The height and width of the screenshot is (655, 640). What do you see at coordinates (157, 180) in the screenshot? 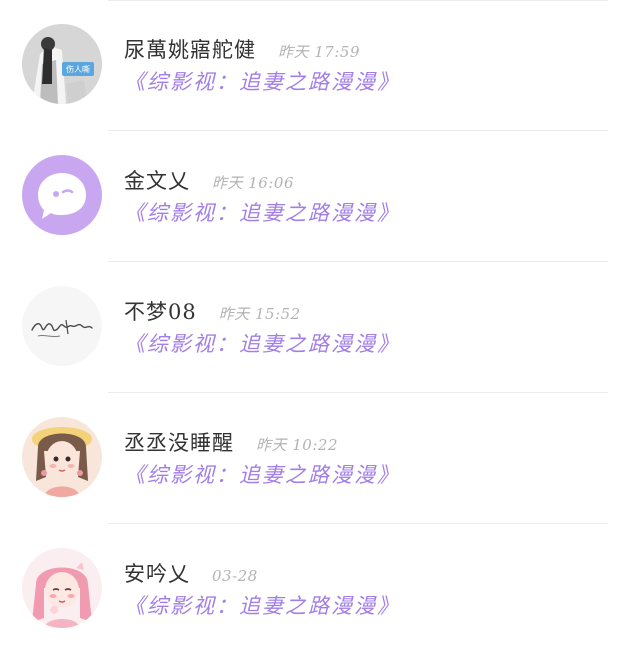
I see `username: 金文乂` at bounding box center [157, 180].